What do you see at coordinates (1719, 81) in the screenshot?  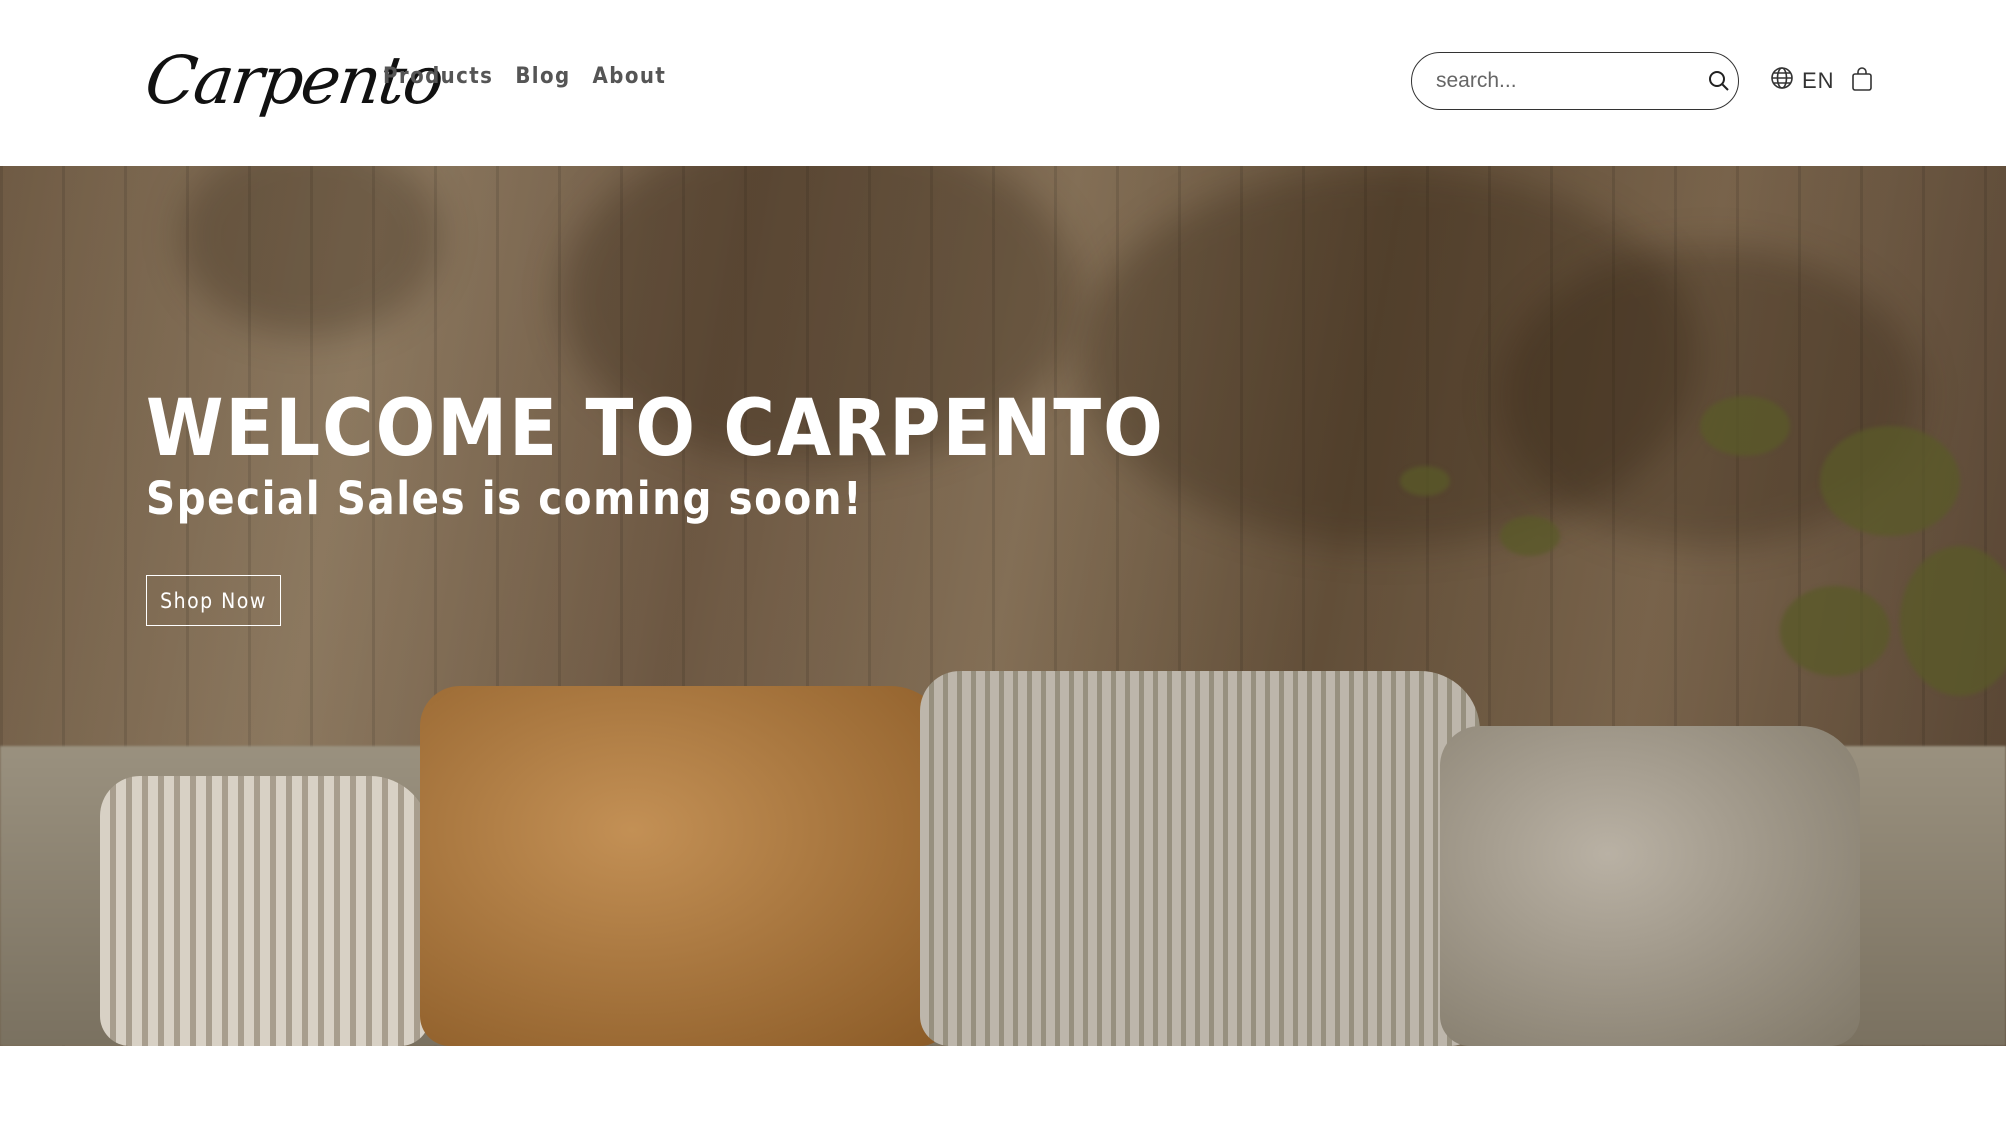 I see `search-icon` at bounding box center [1719, 81].